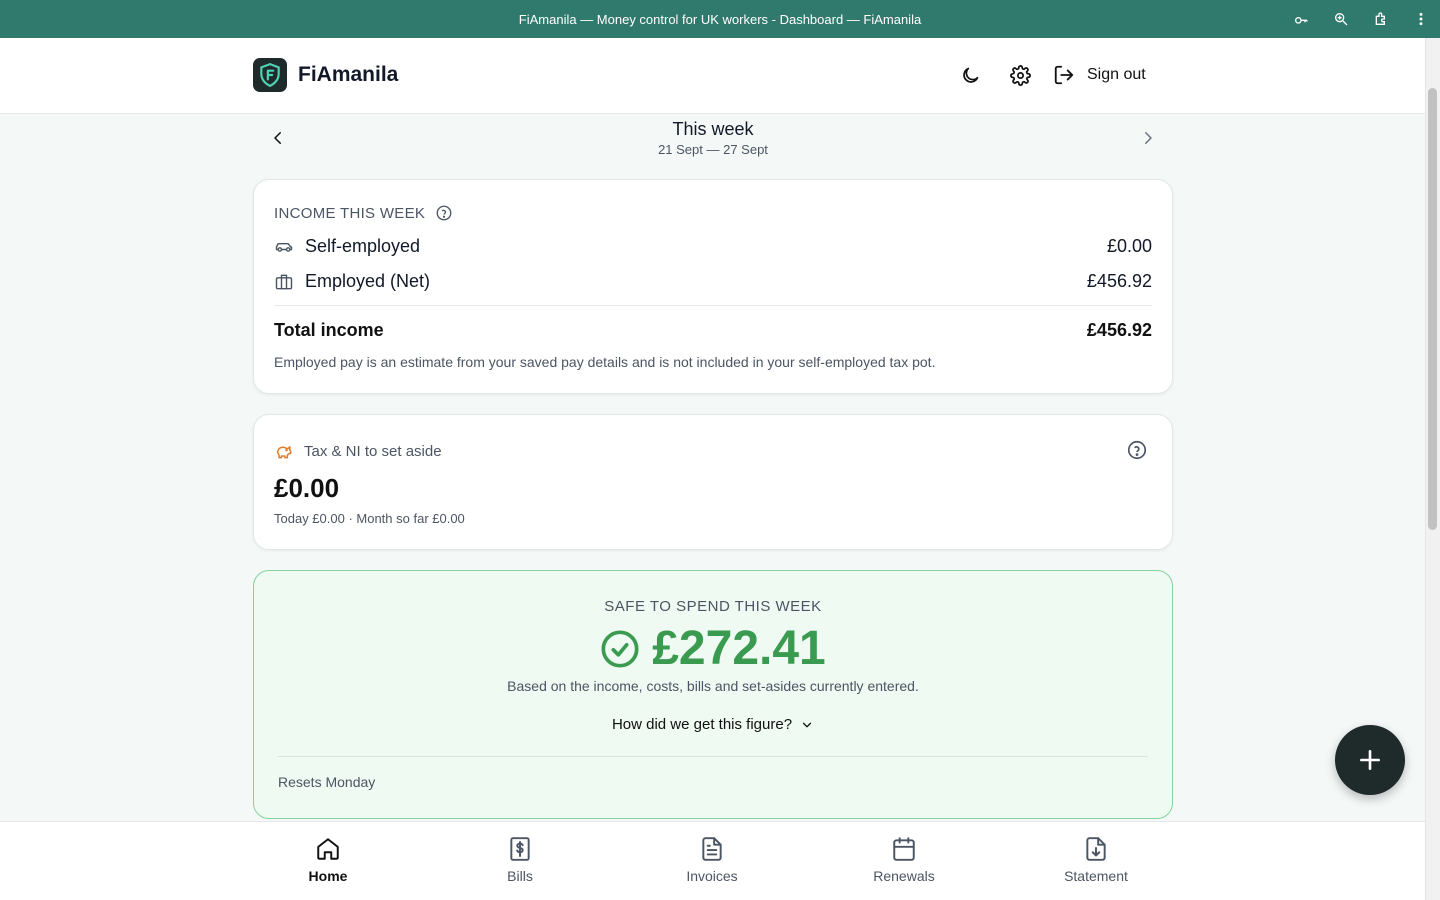 The height and width of the screenshot is (900, 1440). Describe the element at coordinates (1119, 330) in the screenshot. I see `total-income-value: £456.92` at that location.